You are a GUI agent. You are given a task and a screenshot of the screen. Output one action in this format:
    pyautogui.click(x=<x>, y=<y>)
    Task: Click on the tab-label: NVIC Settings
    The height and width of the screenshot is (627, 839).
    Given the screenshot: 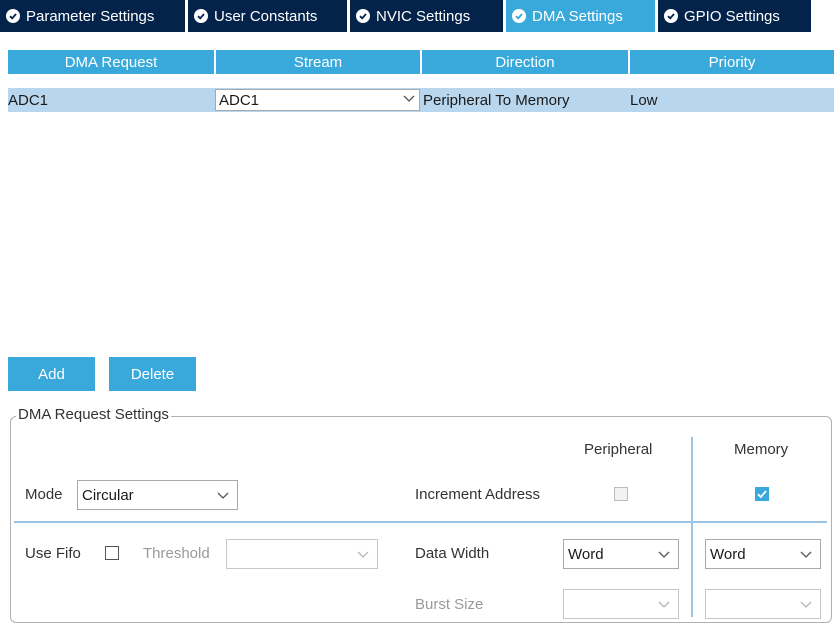 What is the action you would take?
    pyautogui.click(x=423, y=16)
    